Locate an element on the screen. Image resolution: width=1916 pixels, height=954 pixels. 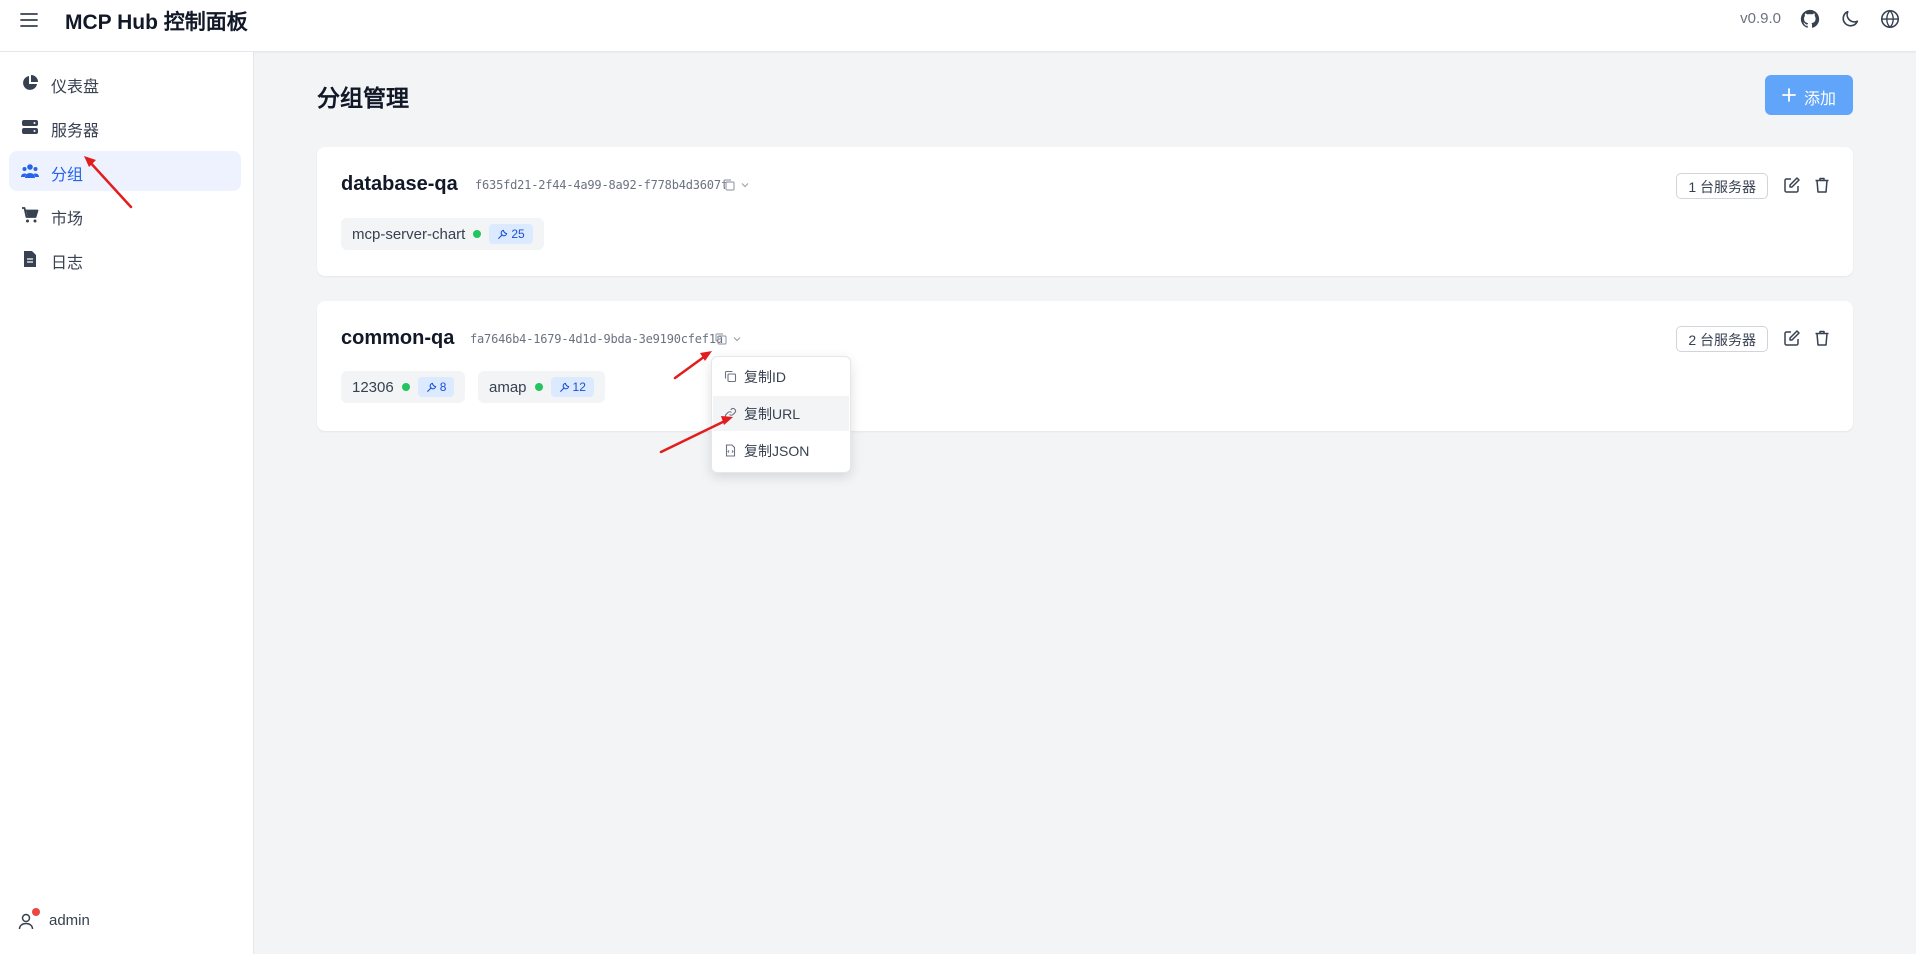
file-icon is located at coordinates (30, 259).